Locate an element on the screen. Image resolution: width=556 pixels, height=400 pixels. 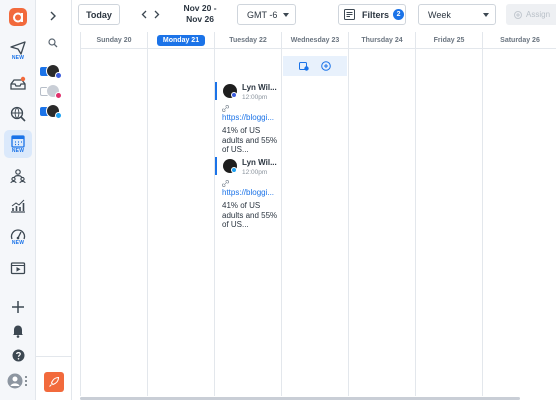
help-icon is located at coordinates (18, 355).